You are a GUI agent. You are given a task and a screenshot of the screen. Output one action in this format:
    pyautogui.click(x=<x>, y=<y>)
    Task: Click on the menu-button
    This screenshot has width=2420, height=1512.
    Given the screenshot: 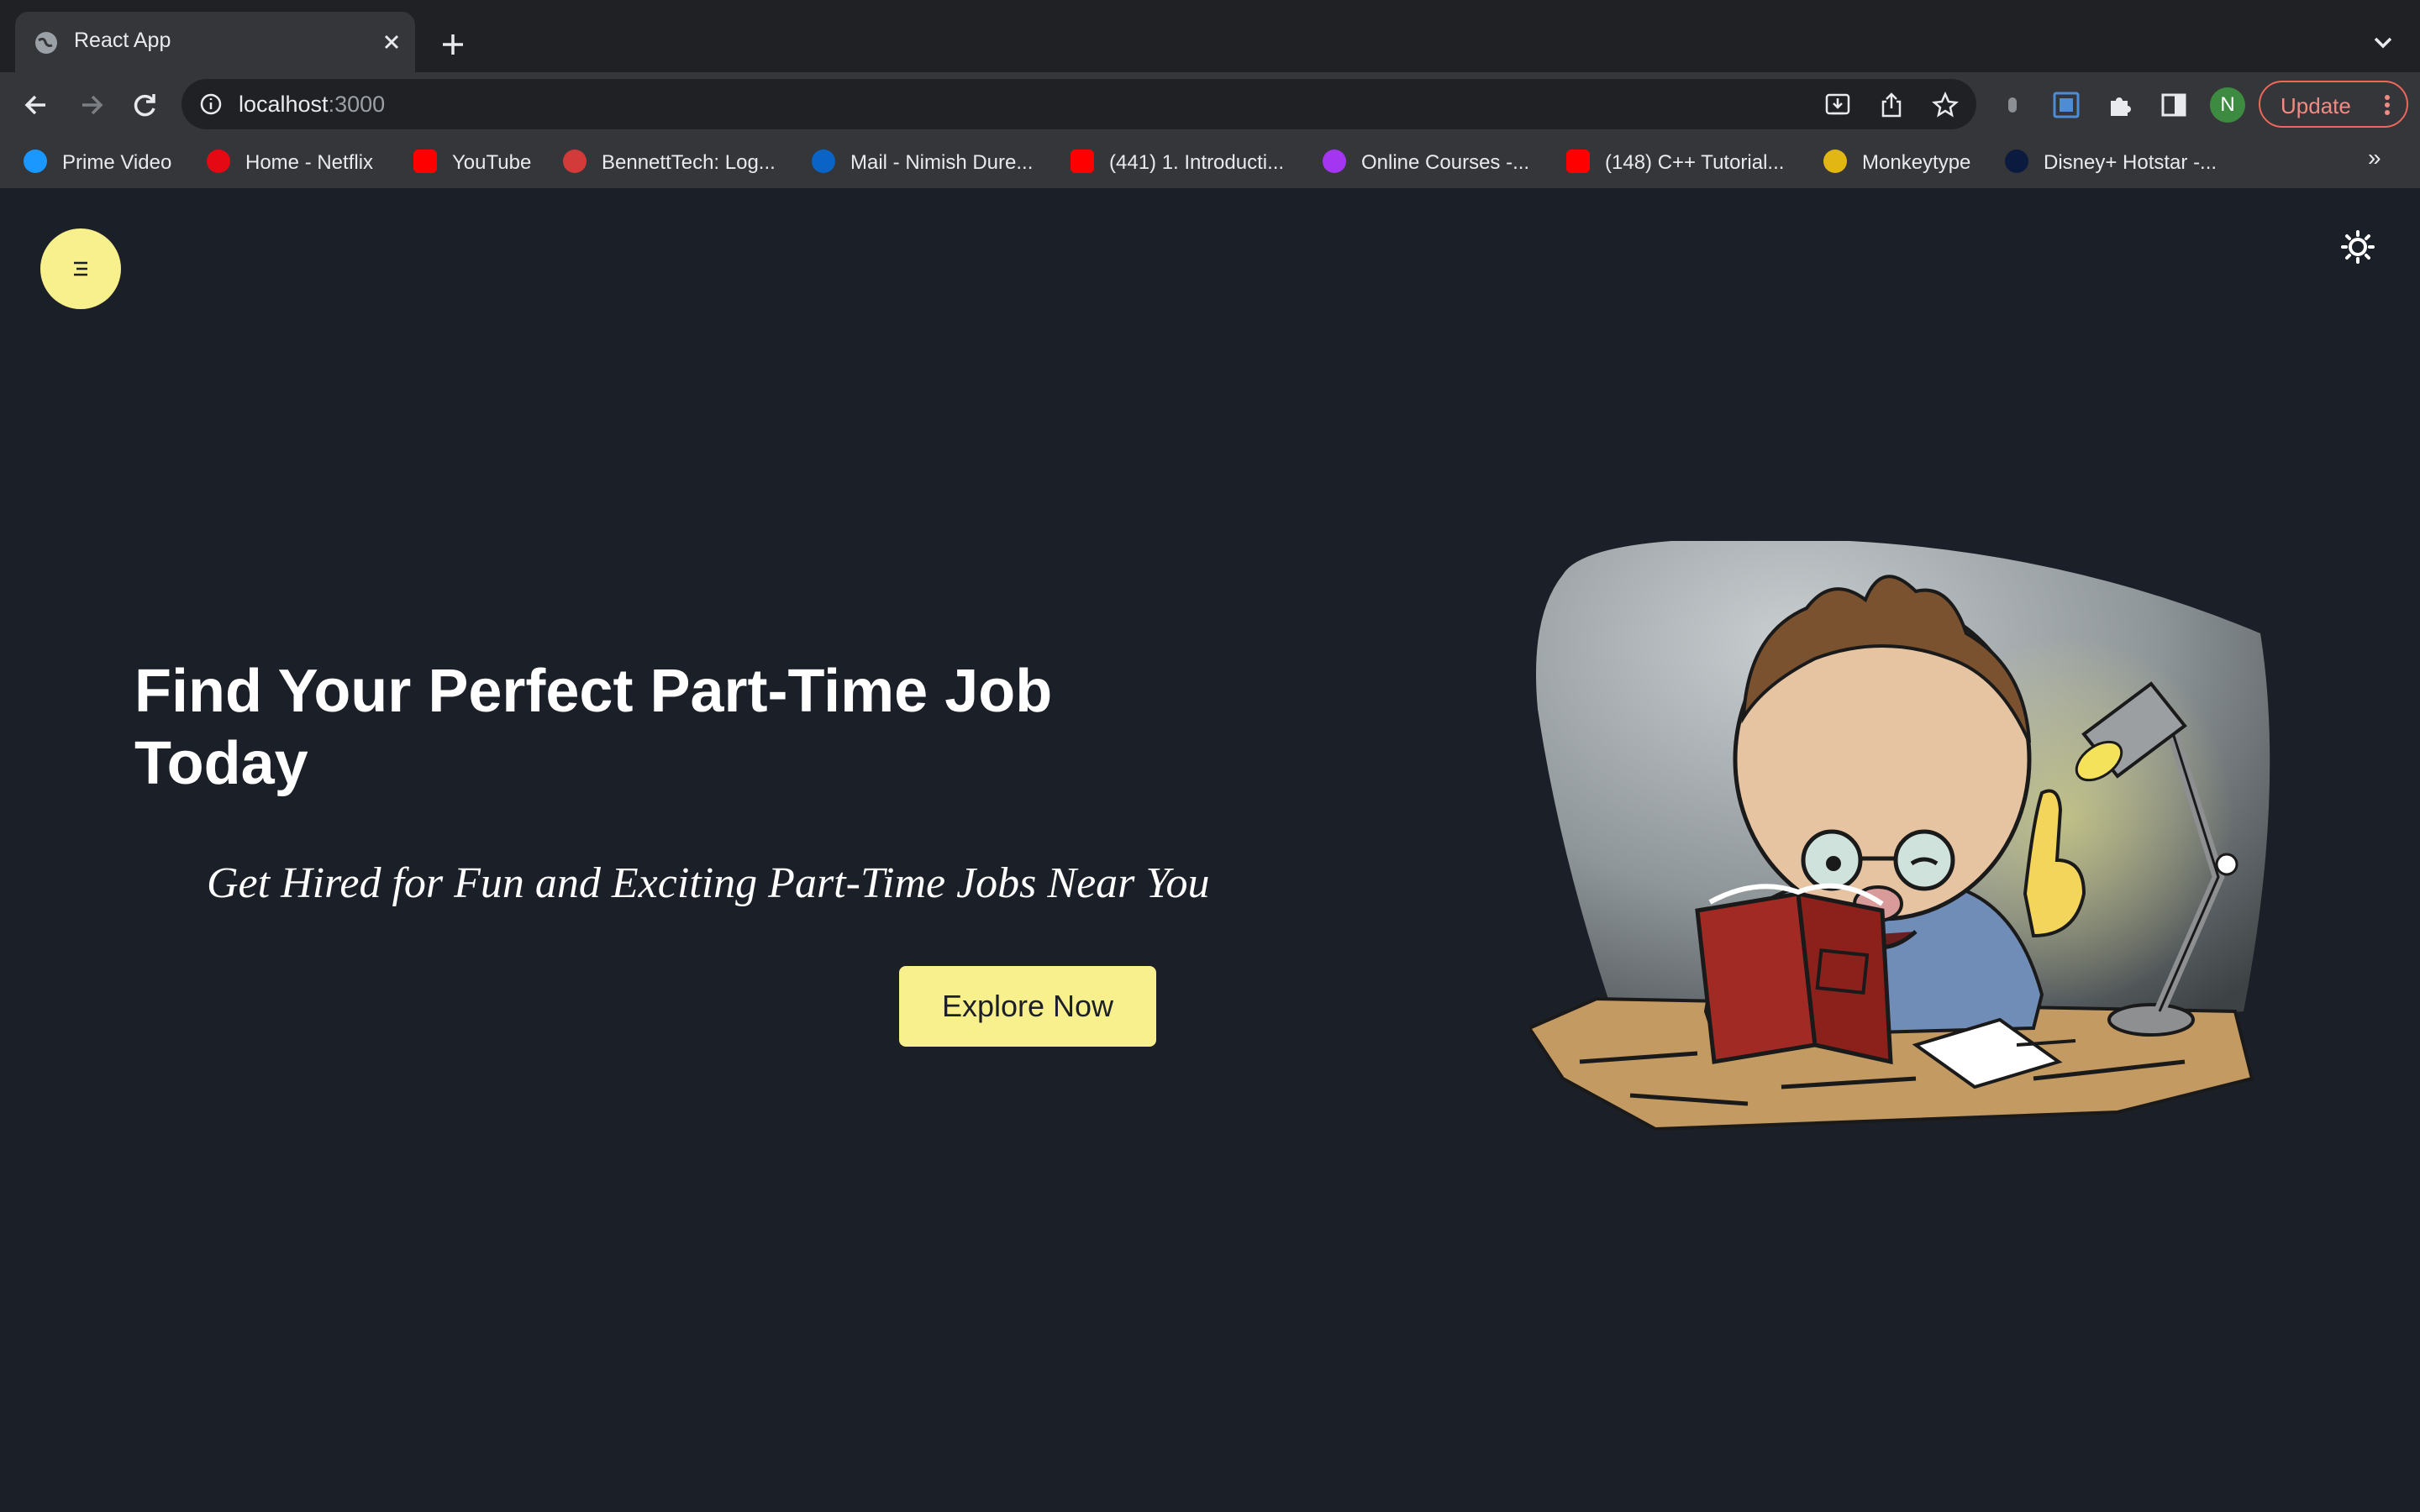 What is the action you would take?
    pyautogui.click(x=80, y=268)
    